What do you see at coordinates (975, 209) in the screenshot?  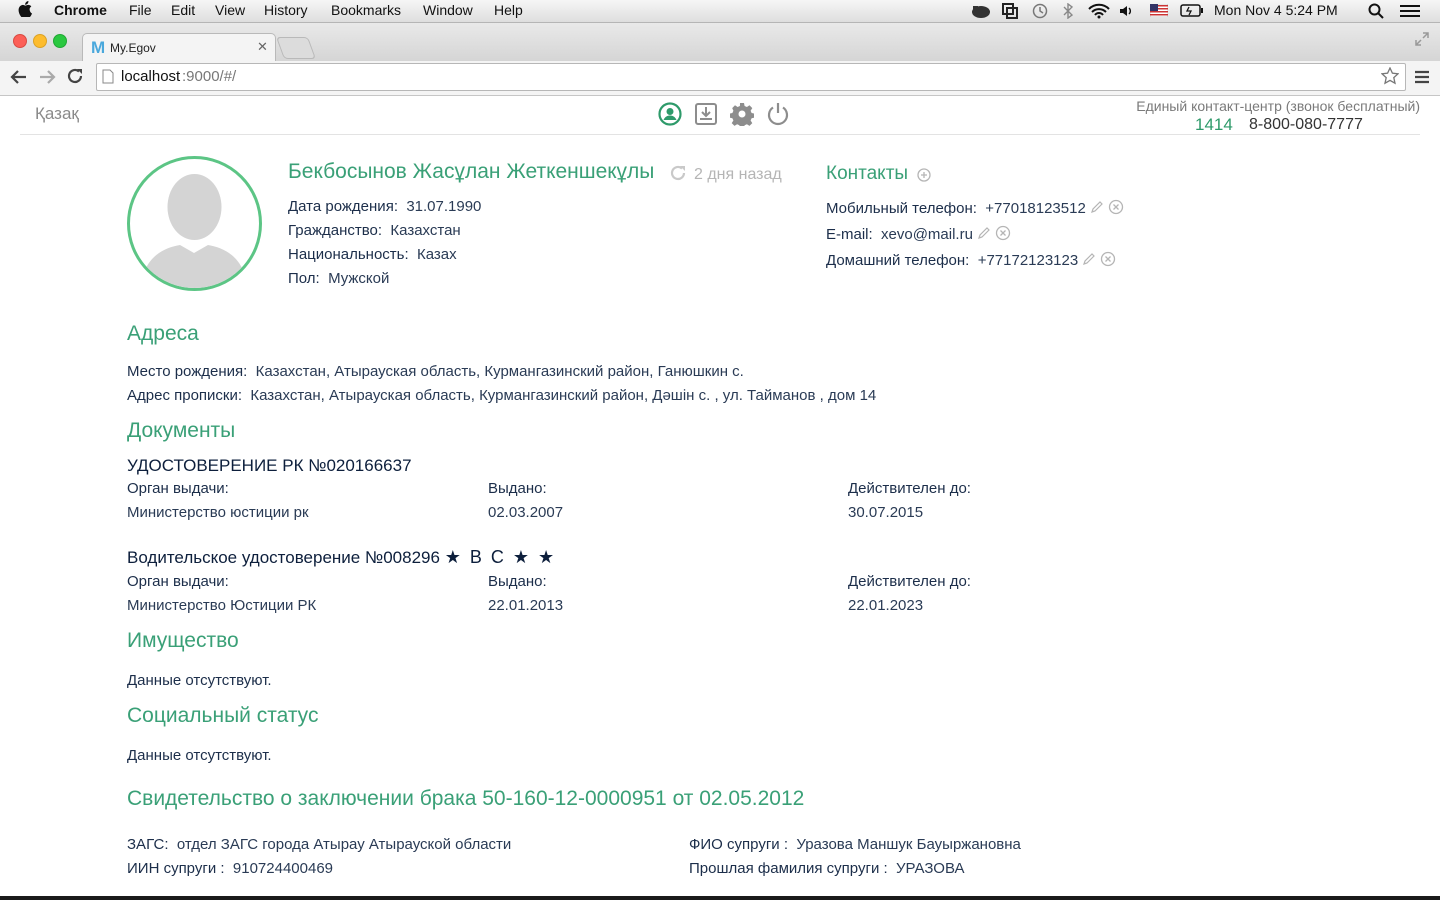 I see `contact-mobile: Мобильный телефон: +77018123512` at bounding box center [975, 209].